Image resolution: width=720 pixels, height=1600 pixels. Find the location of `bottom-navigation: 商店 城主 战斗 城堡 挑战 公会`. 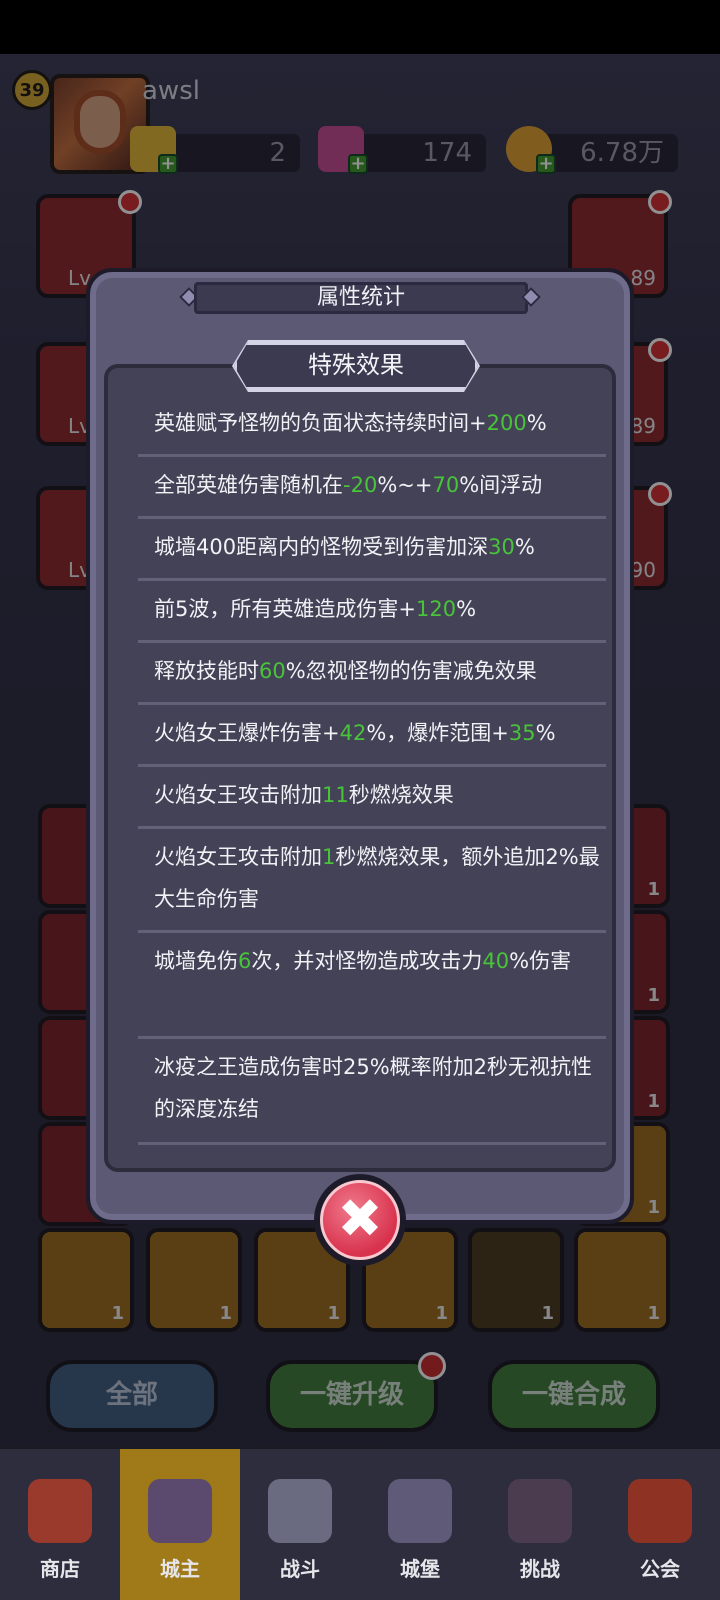

bottom-navigation: 商店 城主 战斗 城堡 挑战 公会 is located at coordinates (360, 1523).